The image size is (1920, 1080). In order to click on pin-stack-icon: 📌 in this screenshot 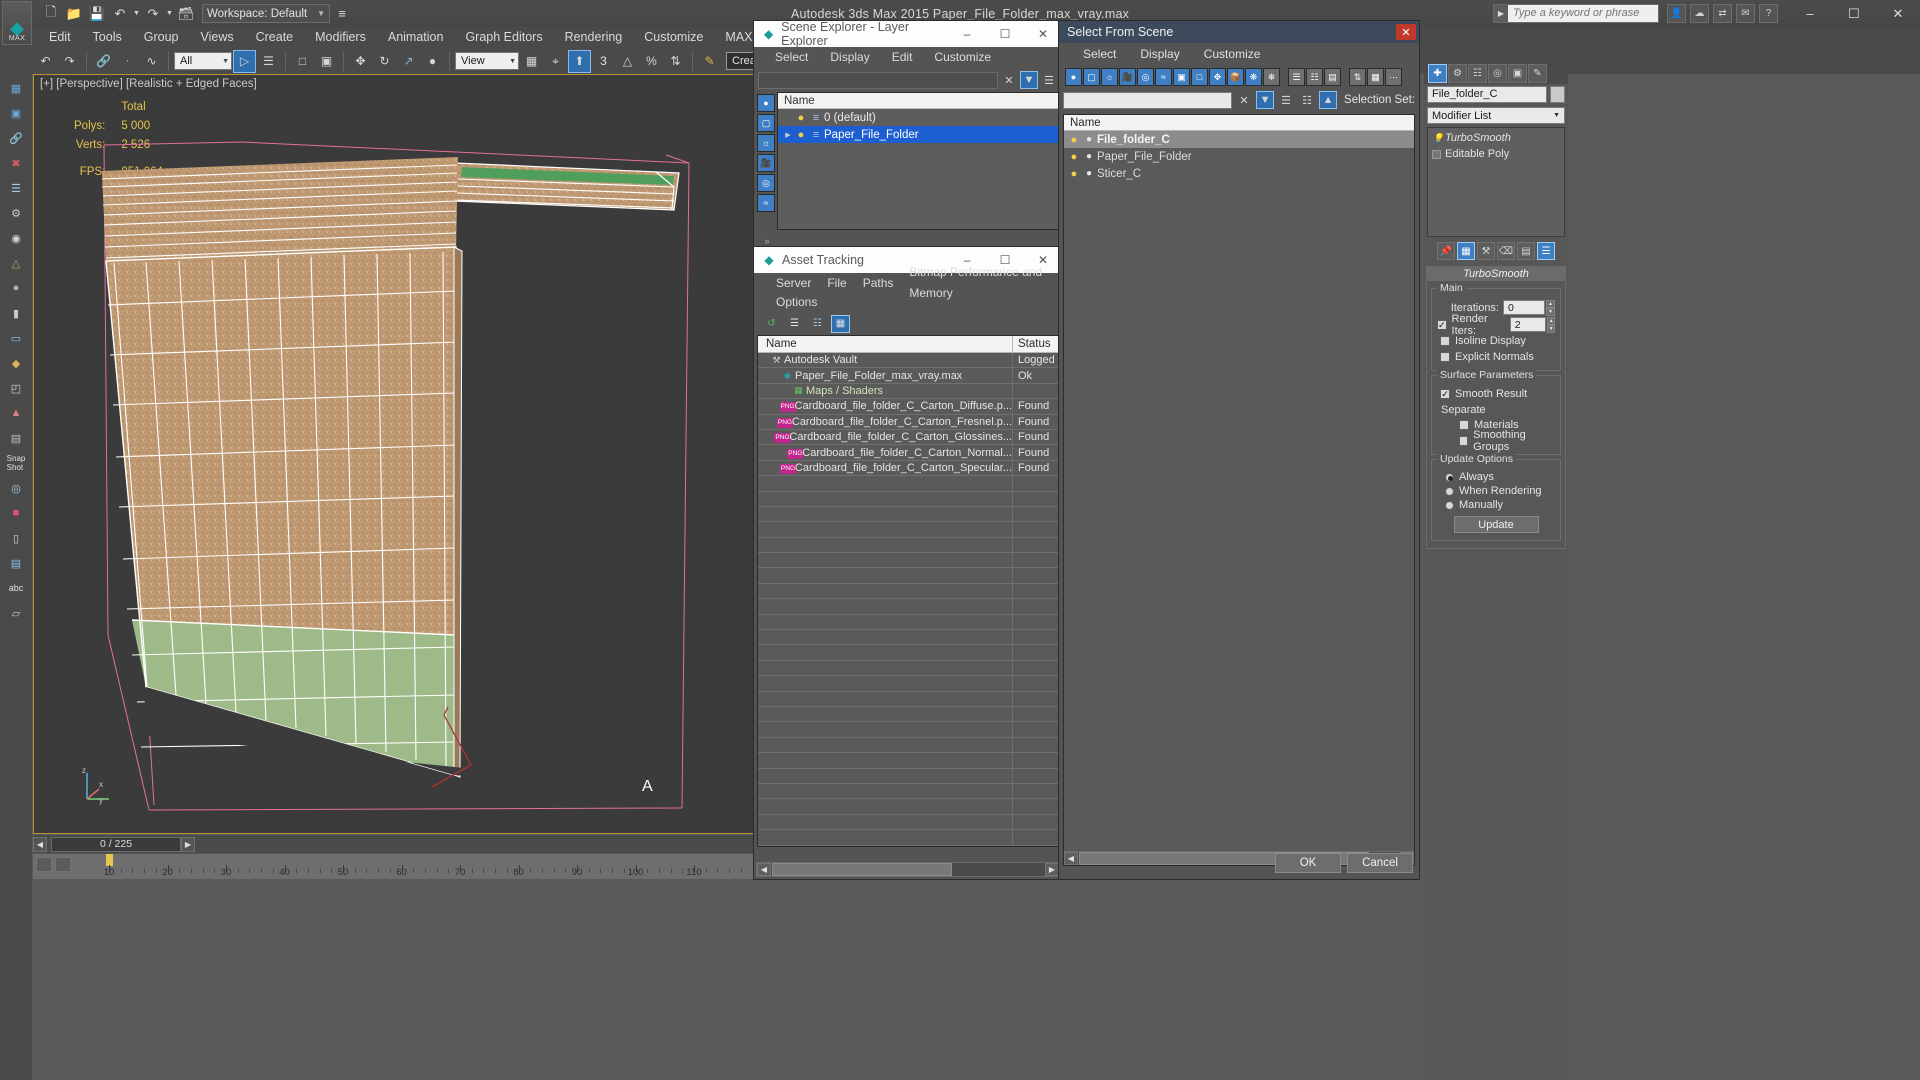, I will do `click(1446, 251)`.